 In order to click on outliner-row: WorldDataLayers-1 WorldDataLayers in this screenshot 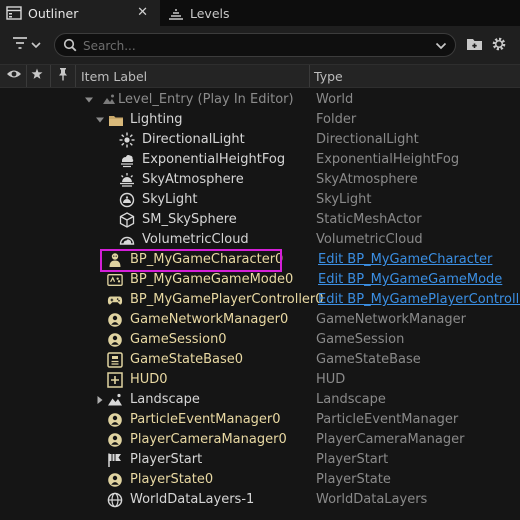, I will do `click(260, 500)`.